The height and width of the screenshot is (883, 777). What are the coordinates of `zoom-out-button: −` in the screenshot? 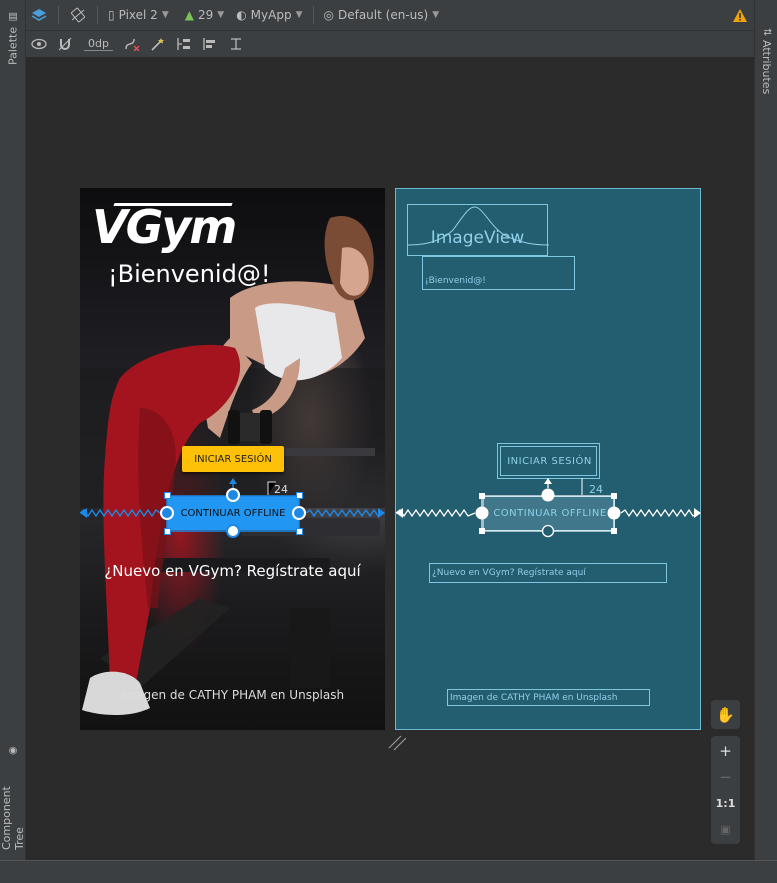 It's located at (725, 777).